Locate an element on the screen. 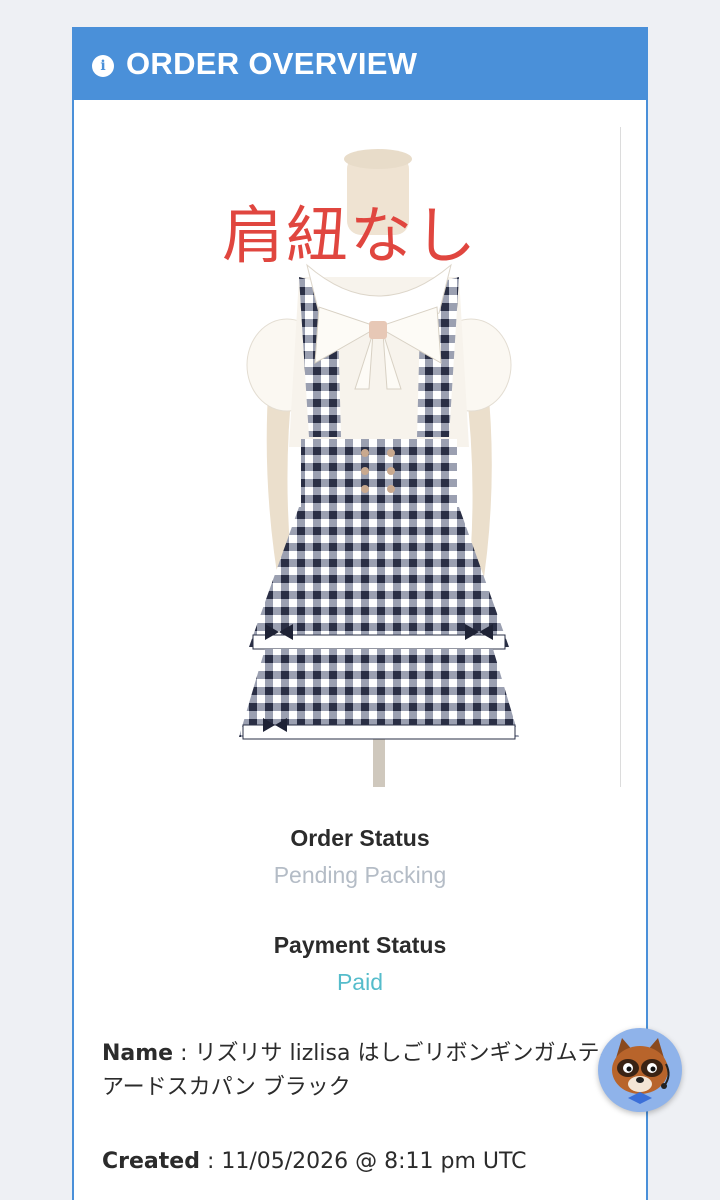 Image resolution: width=720 pixels, height=1200 pixels. image-overlay-text: 肩紐なし is located at coordinates (350, 235).